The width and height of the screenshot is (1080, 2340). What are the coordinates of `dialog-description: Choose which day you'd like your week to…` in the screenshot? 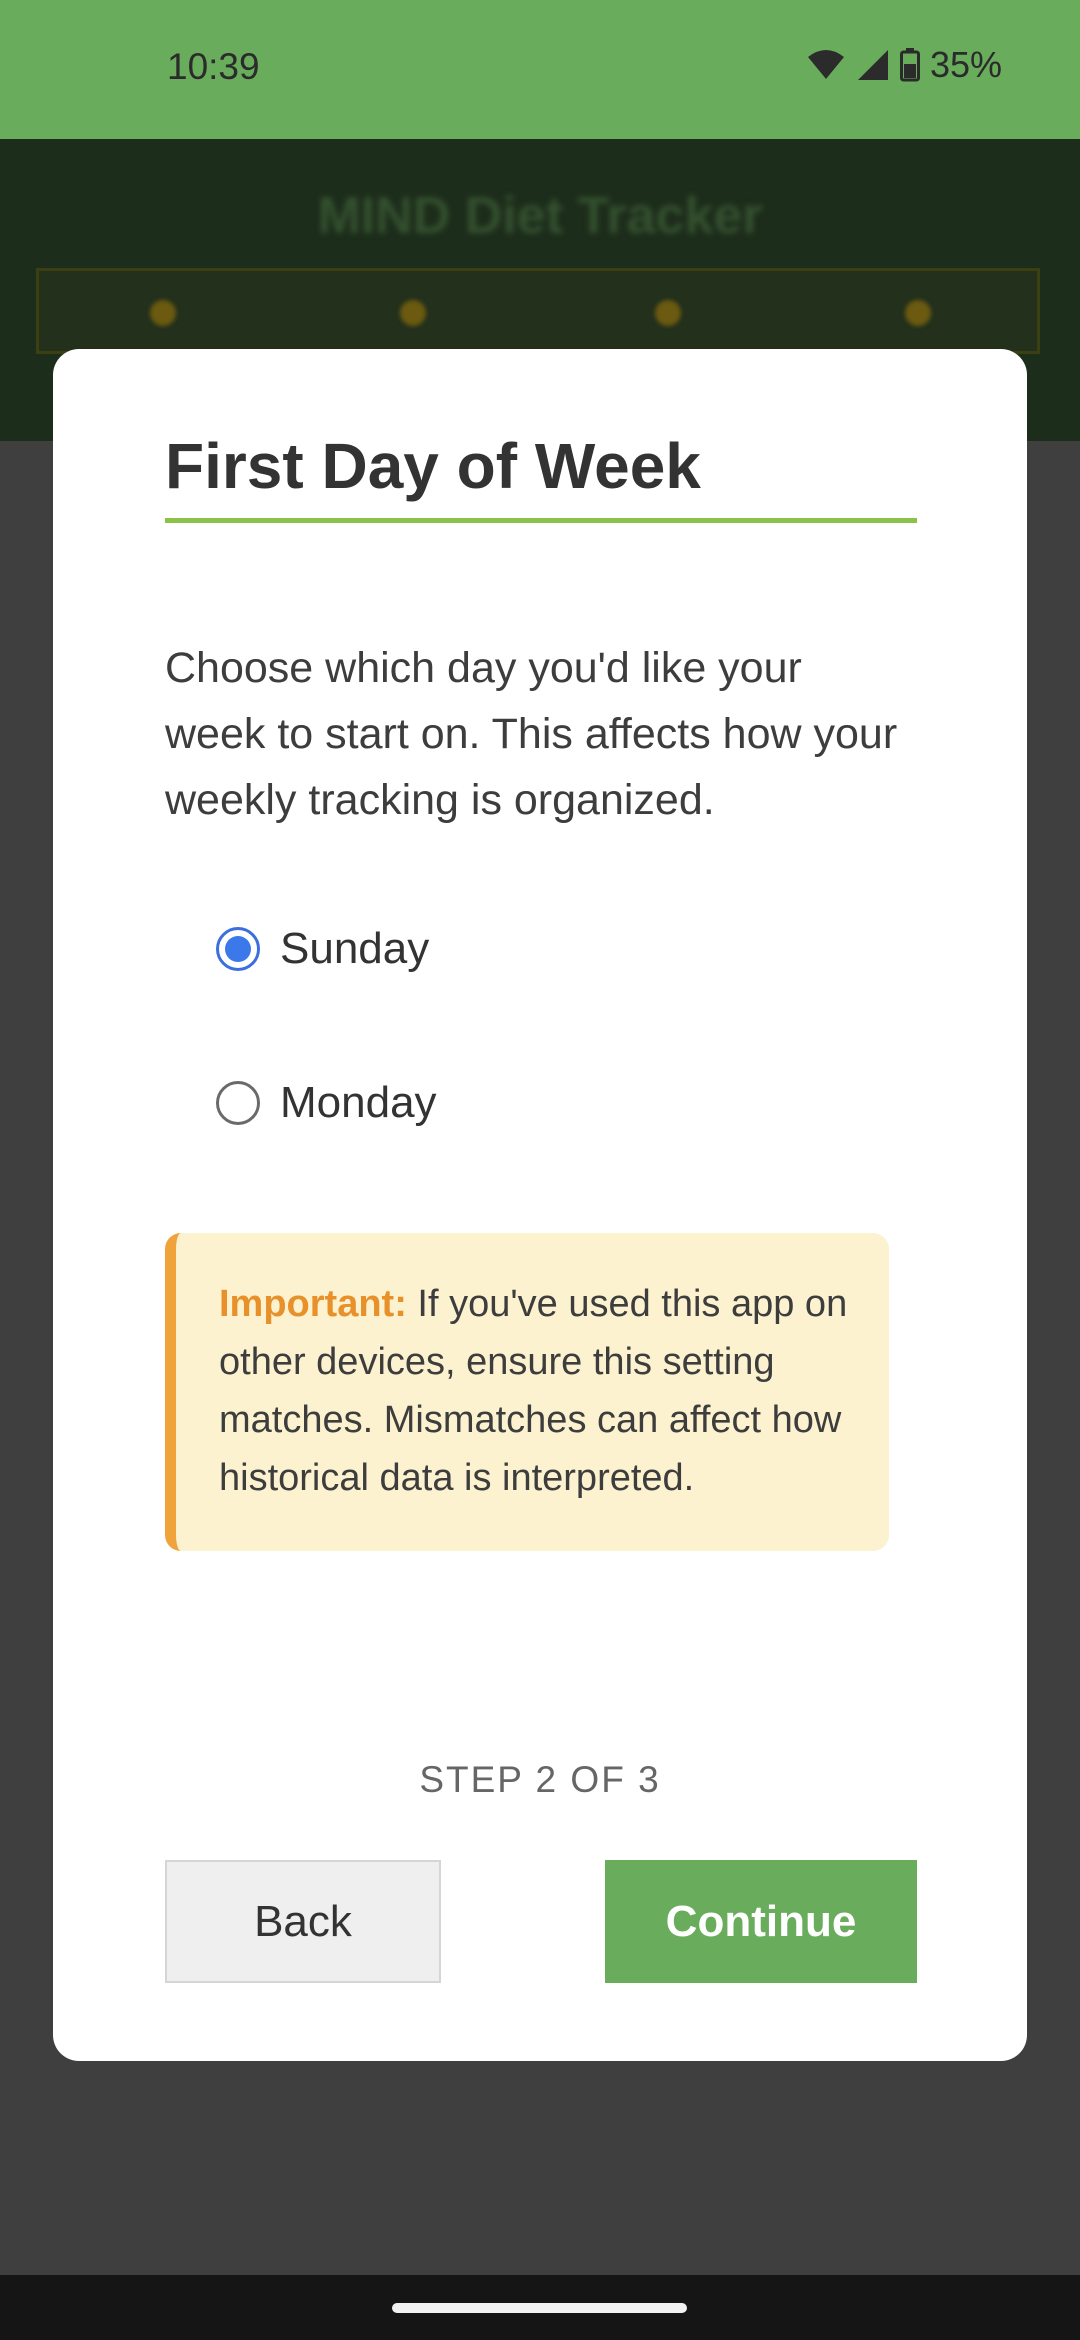 It's located at (531, 734).